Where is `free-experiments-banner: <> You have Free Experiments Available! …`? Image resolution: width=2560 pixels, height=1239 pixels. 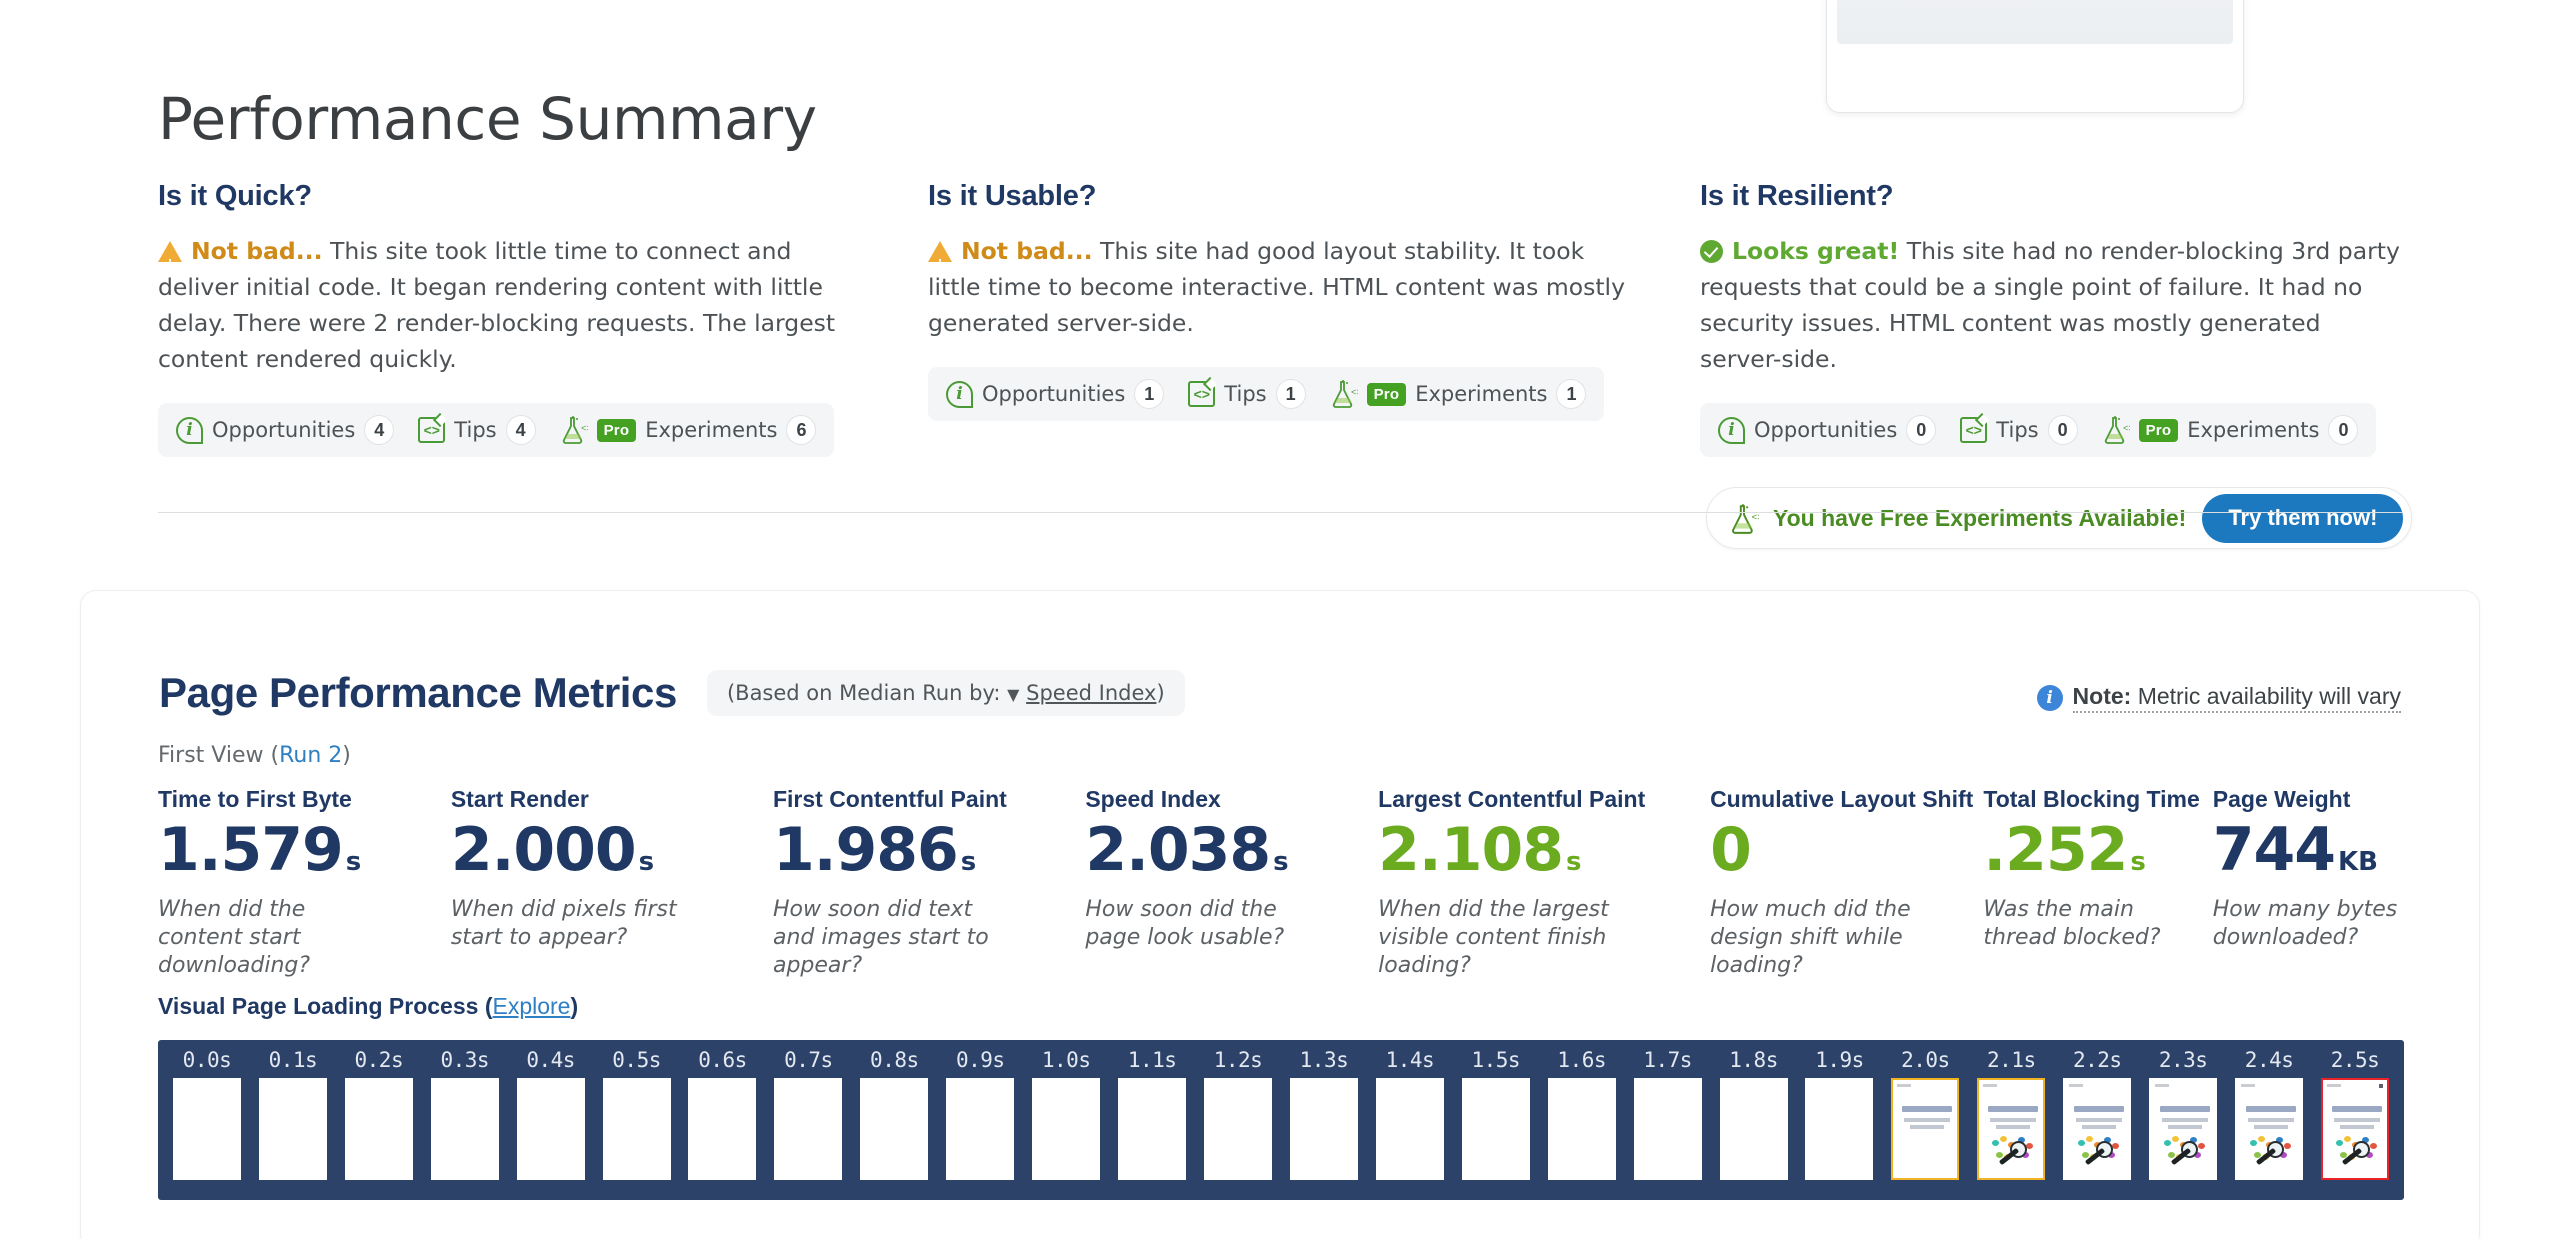 free-experiments-banner: <> You have Free Experiments Available! … is located at coordinates (2059, 518).